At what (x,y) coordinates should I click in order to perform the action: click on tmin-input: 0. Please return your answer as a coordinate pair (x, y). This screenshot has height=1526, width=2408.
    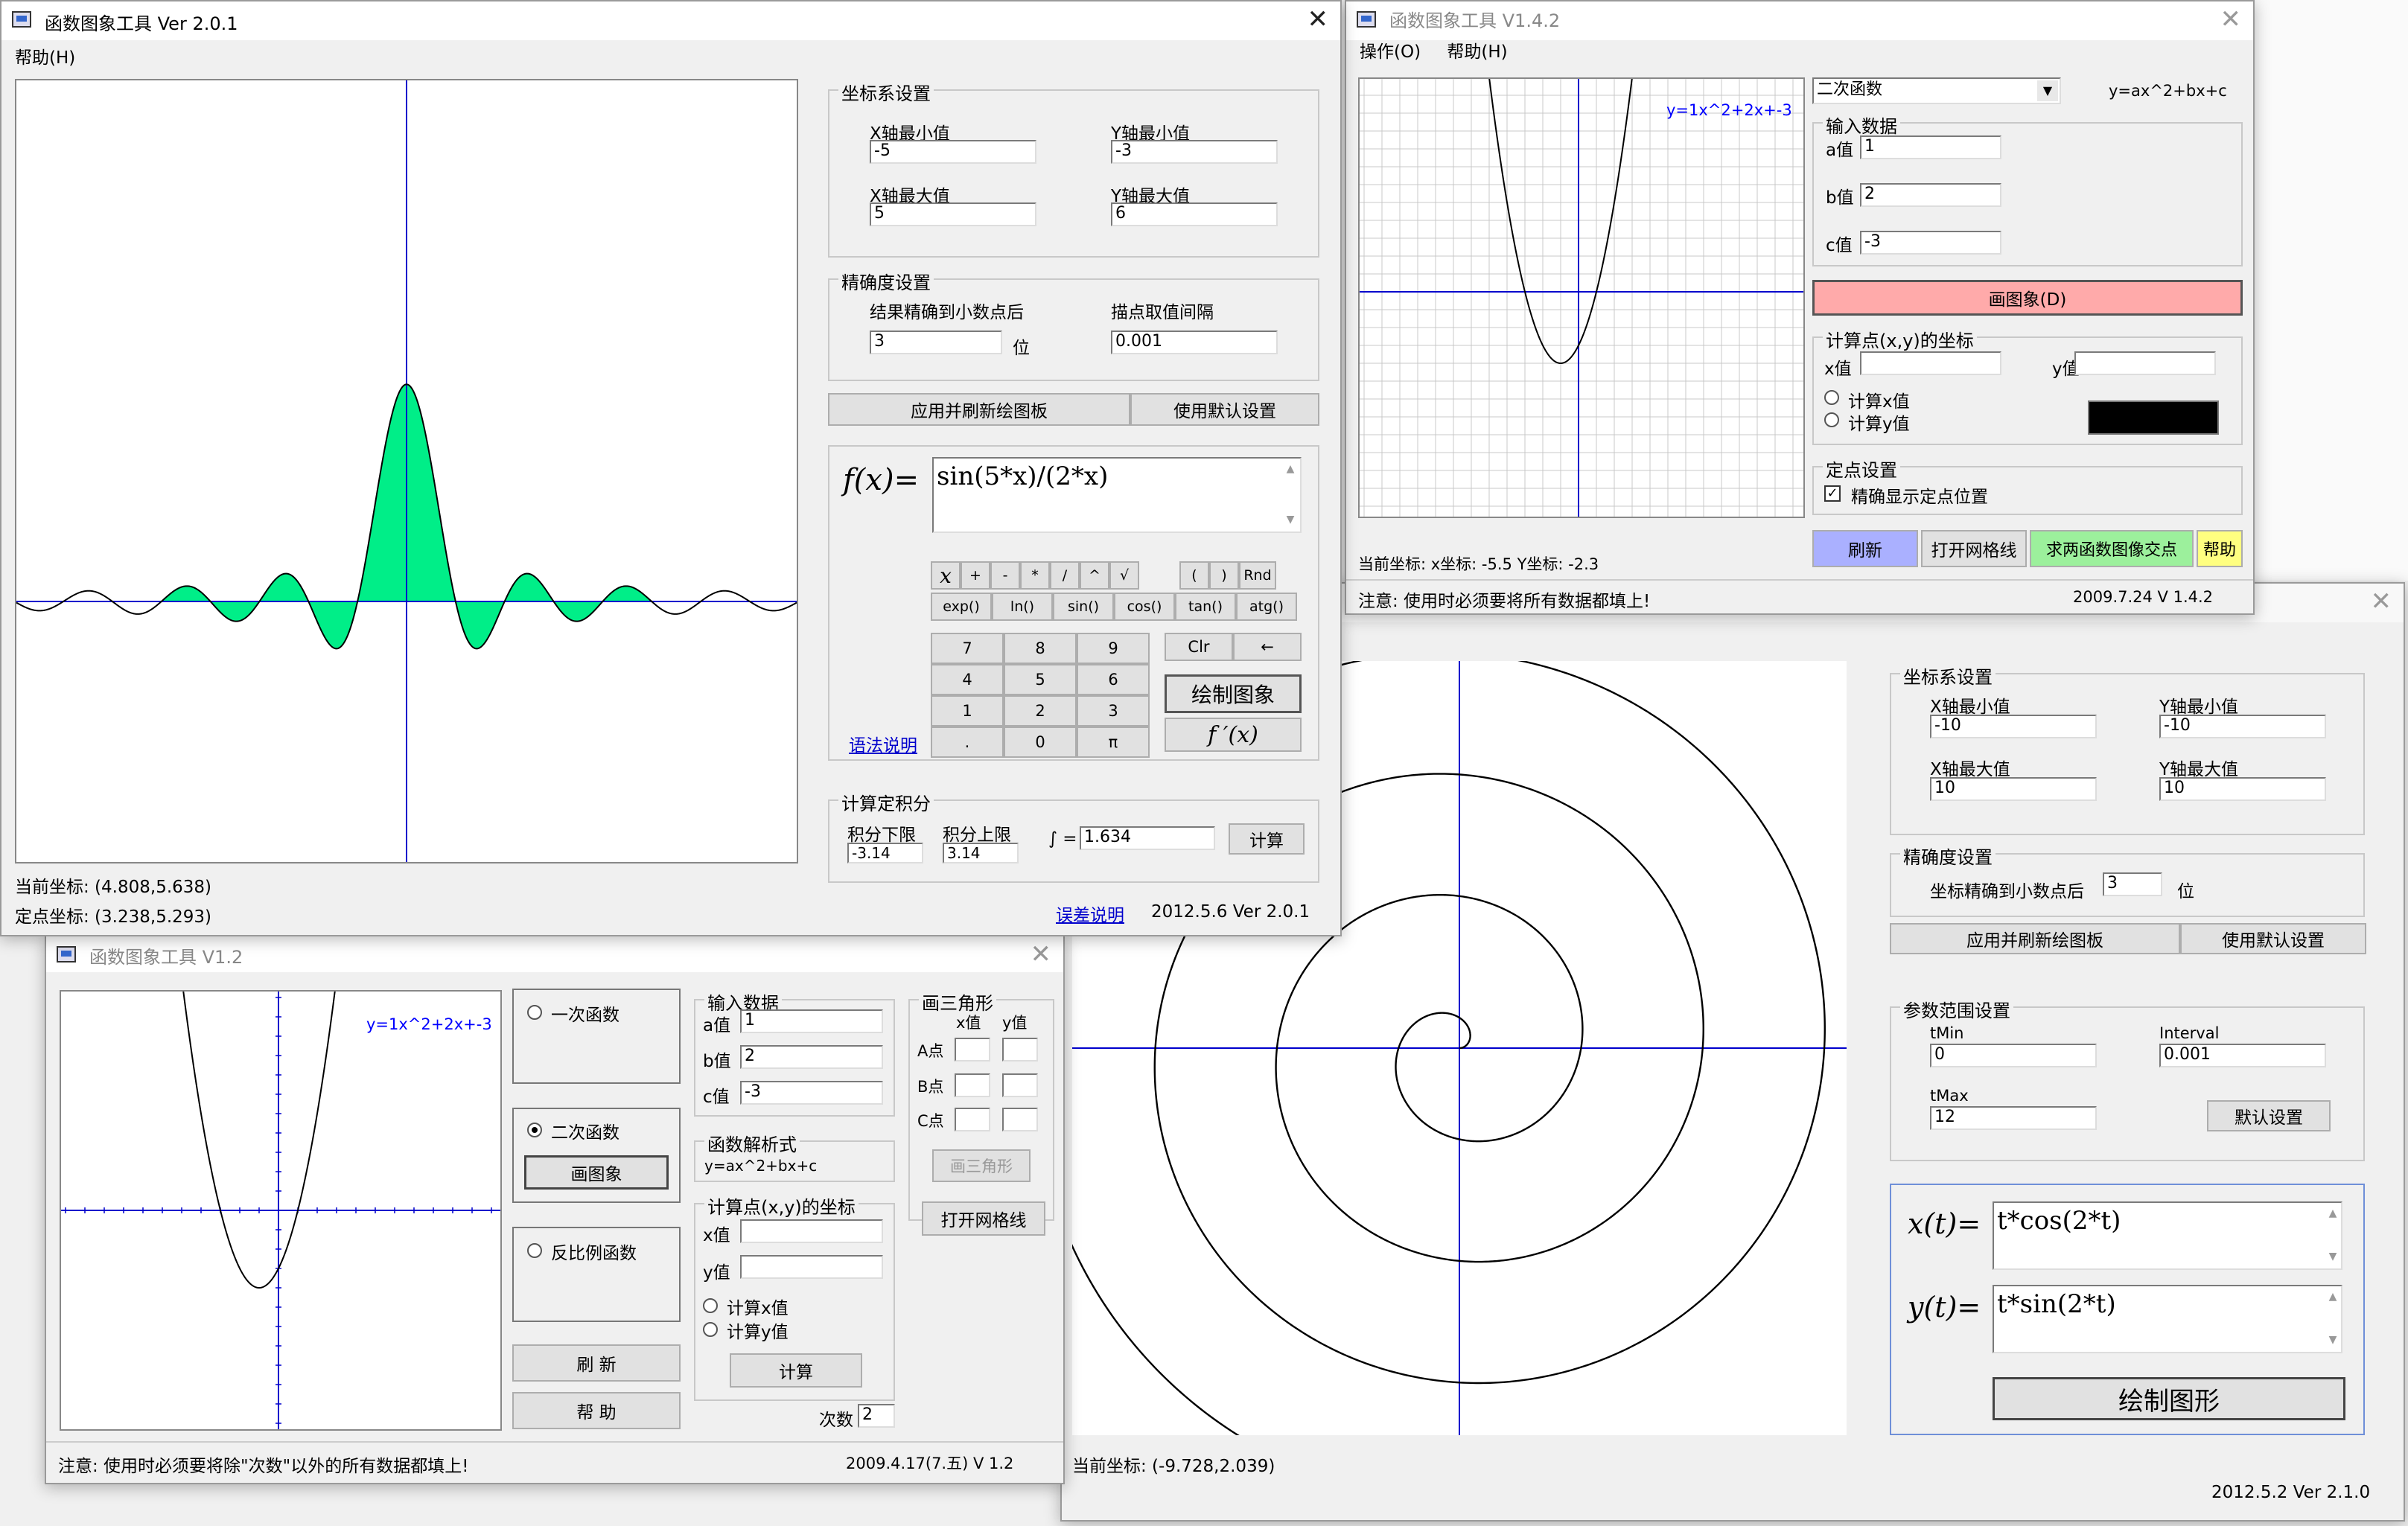
    Looking at the image, I should click on (2013, 1055).